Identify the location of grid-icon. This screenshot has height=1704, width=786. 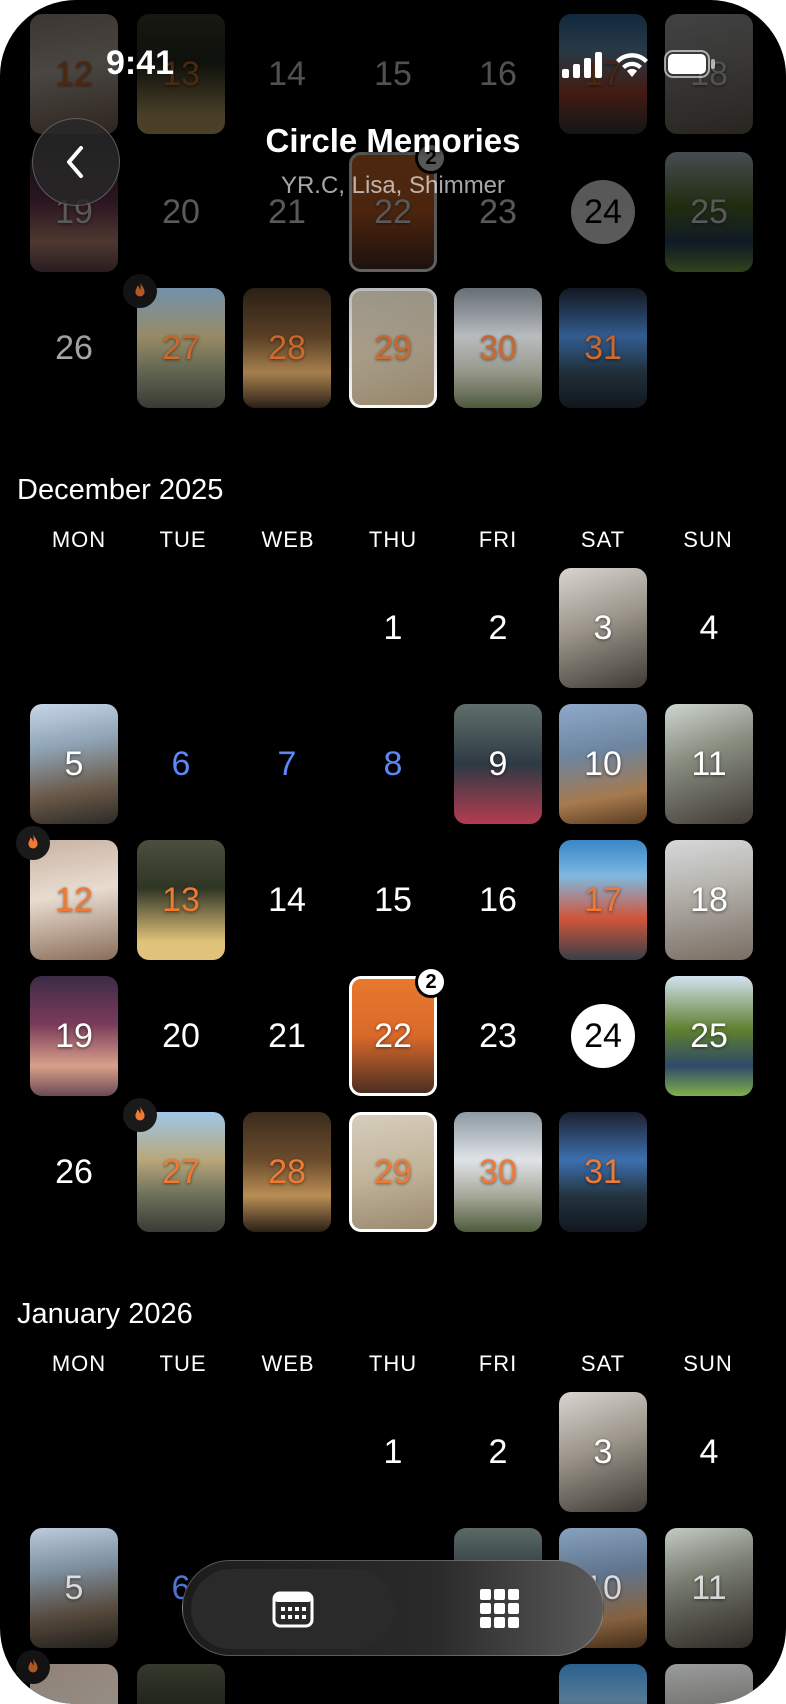
(499, 1608).